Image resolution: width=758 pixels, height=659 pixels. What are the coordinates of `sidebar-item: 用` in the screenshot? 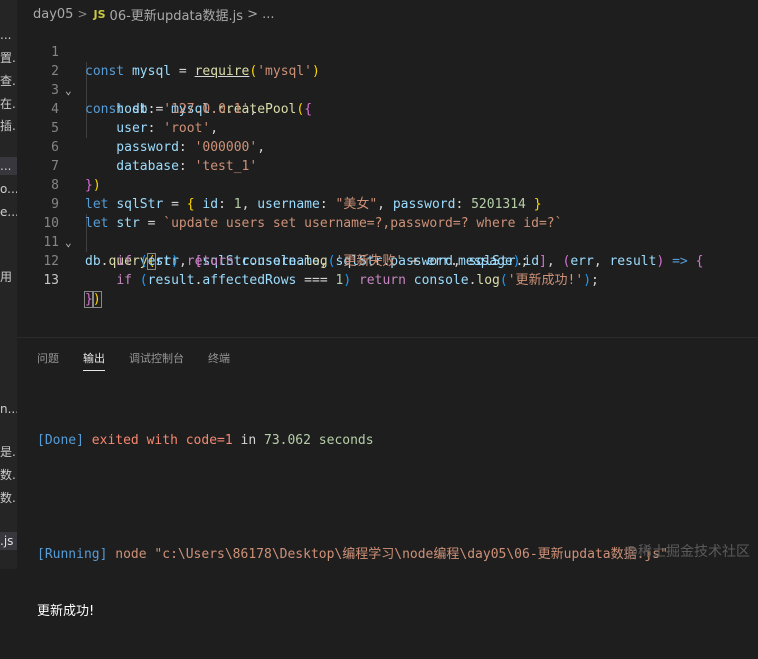 It's located at (8, 277).